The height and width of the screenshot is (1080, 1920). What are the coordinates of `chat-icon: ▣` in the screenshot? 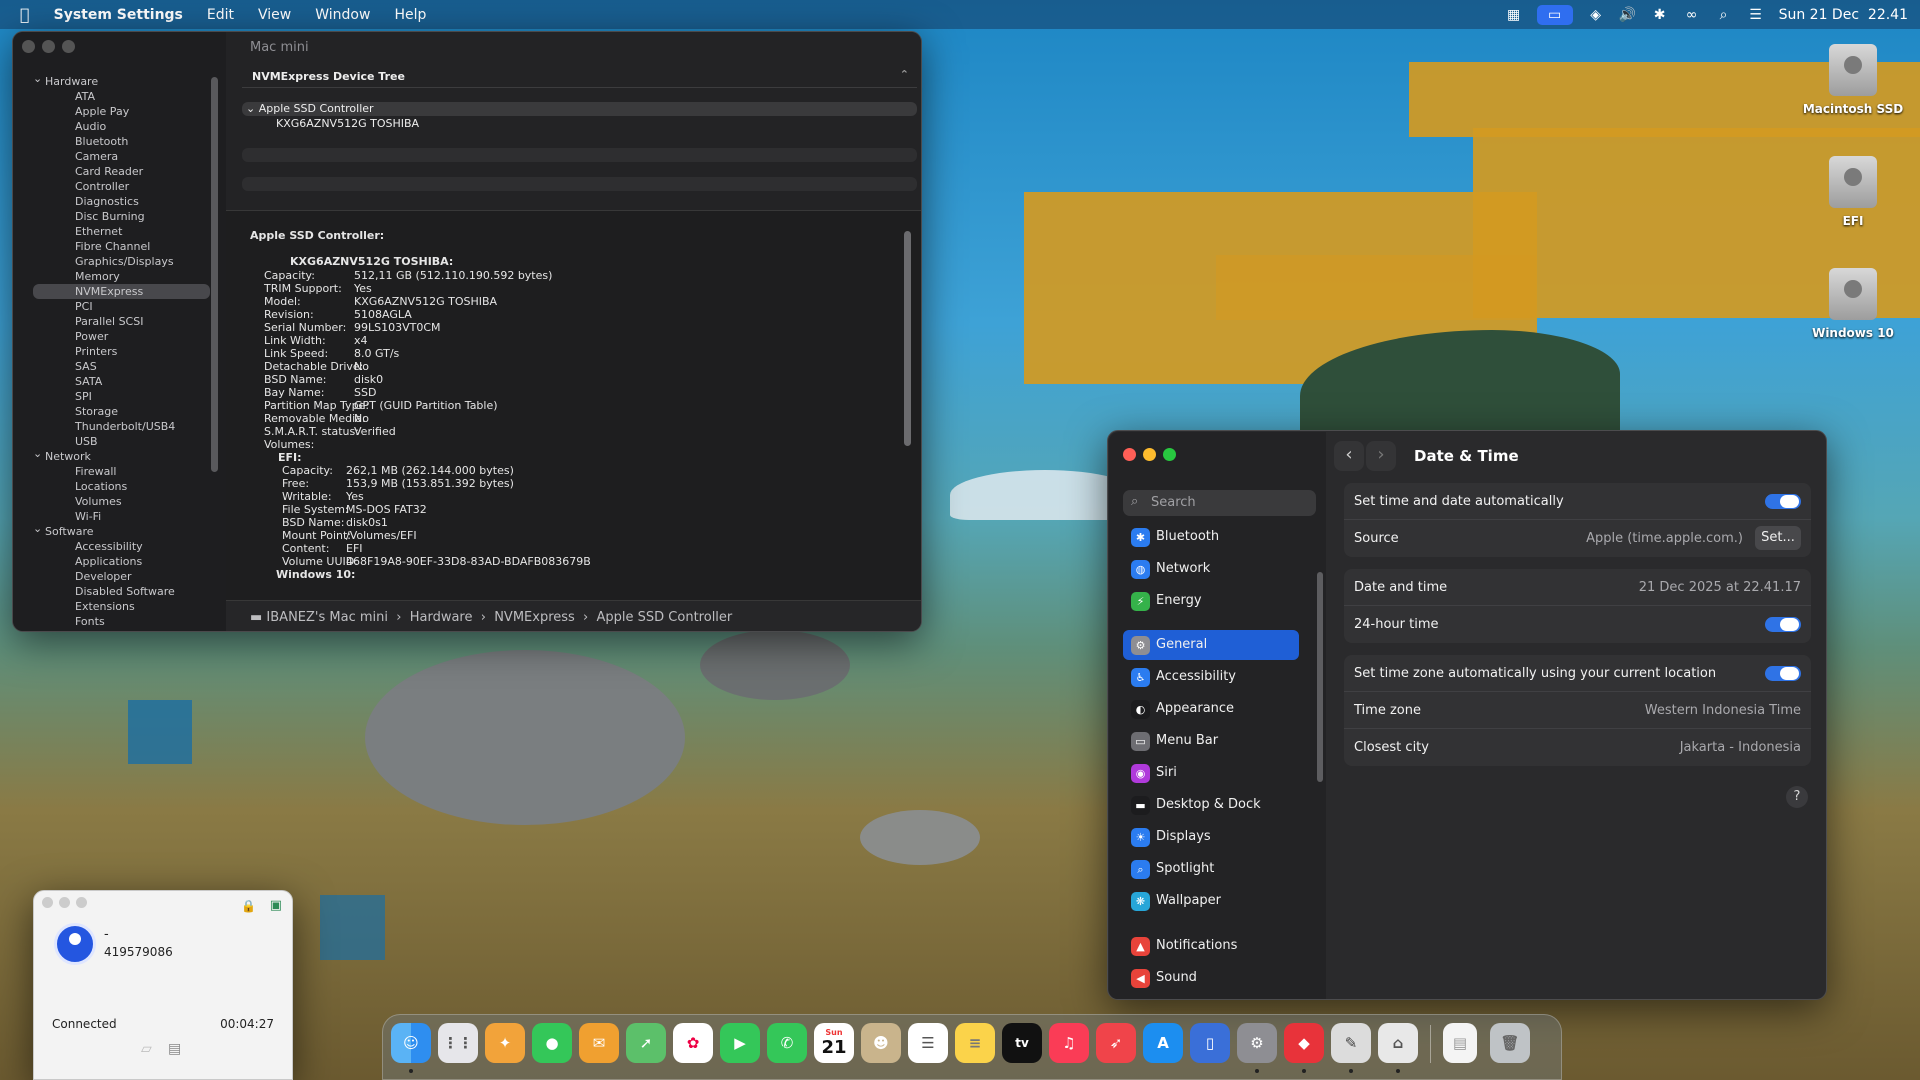 It's located at (276, 905).